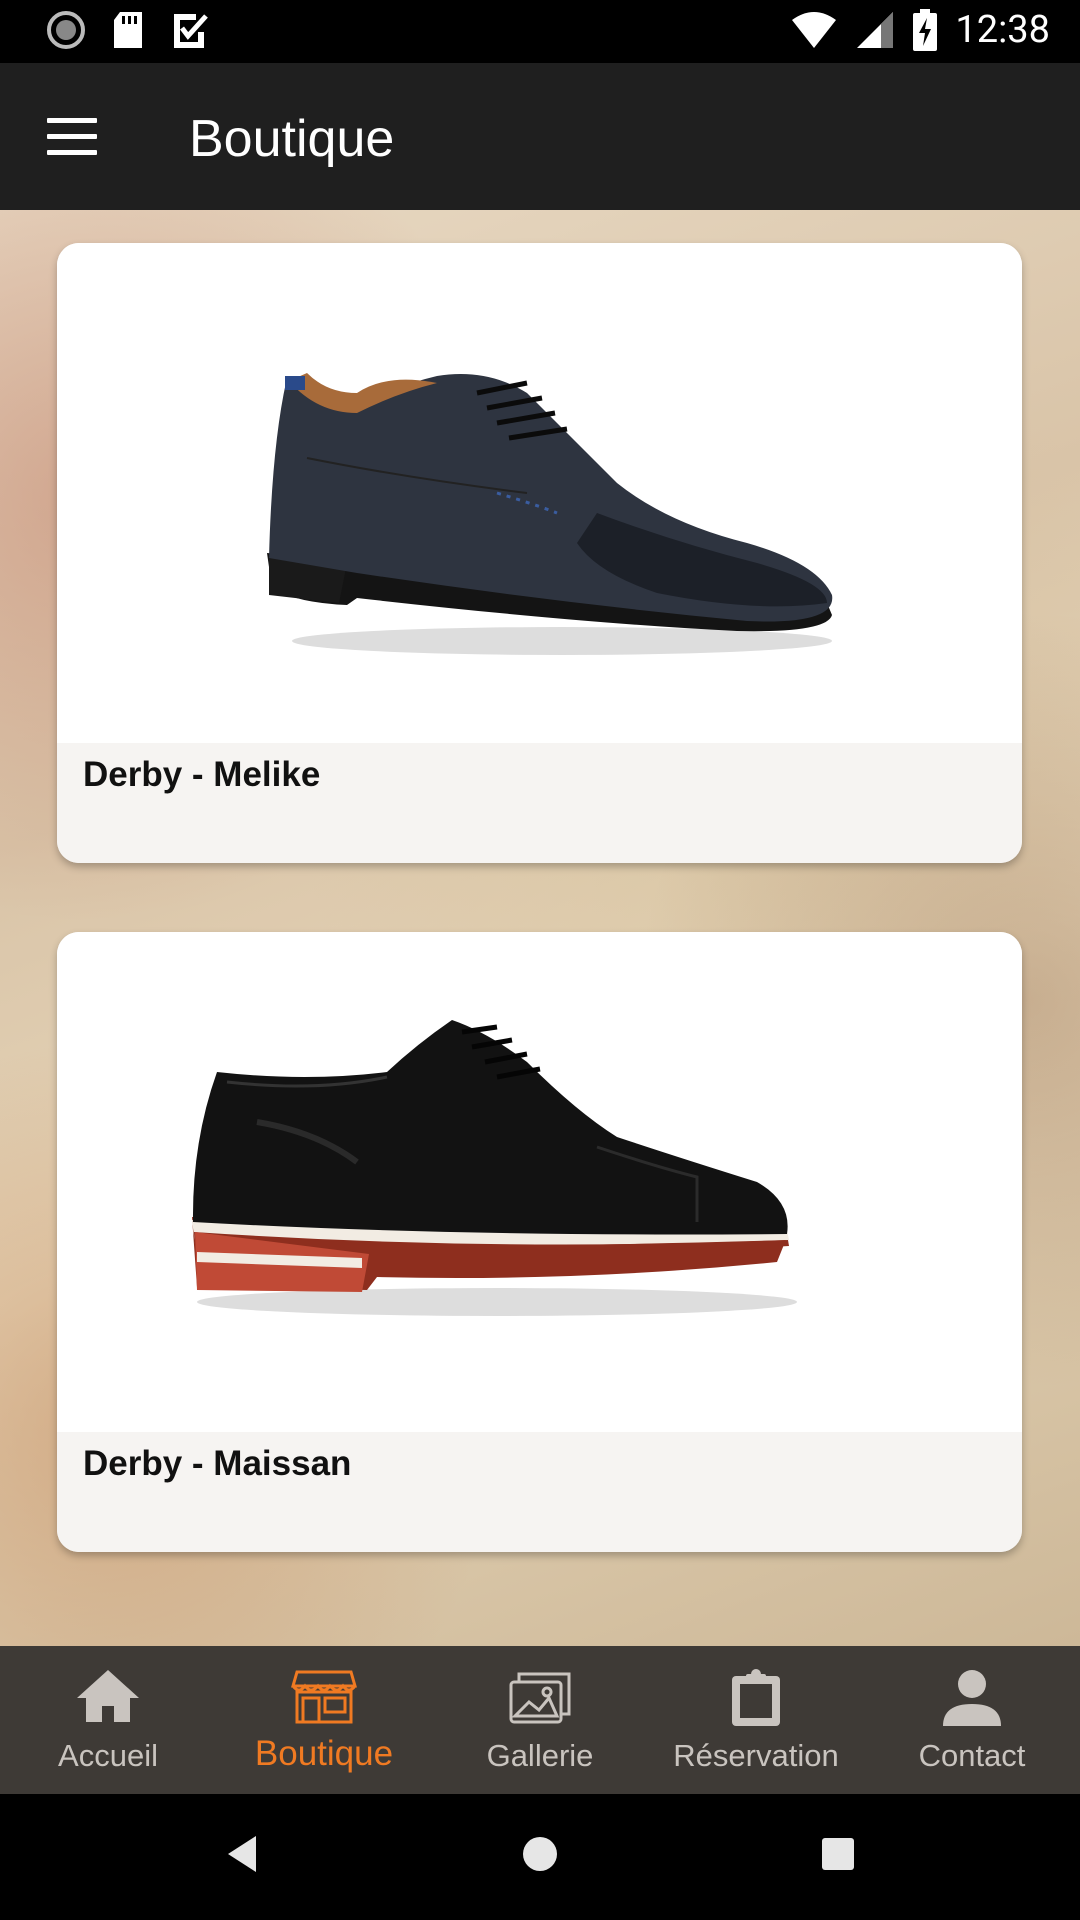 This screenshot has width=1080, height=1920. I want to click on nav-label: Boutique, so click(324, 1753).